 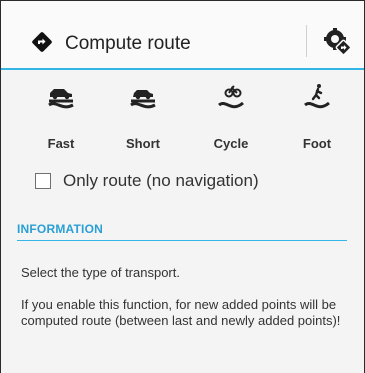 What do you see at coordinates (161, 181) in the screenshot?
I see `only-route-label: Only route (no navigation)` at bounding box center [161, 181].